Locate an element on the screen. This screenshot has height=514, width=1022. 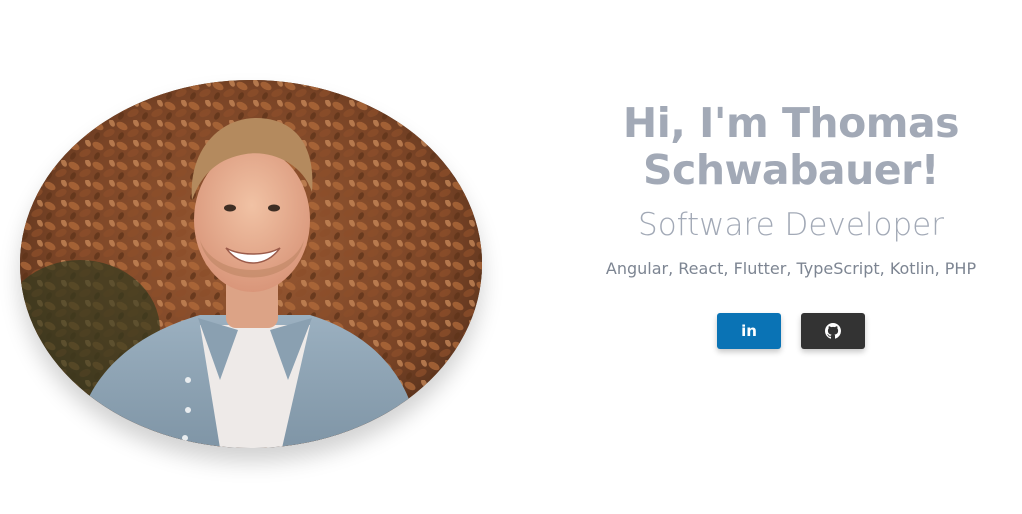
github-icon is located at coordinates (833, 331).